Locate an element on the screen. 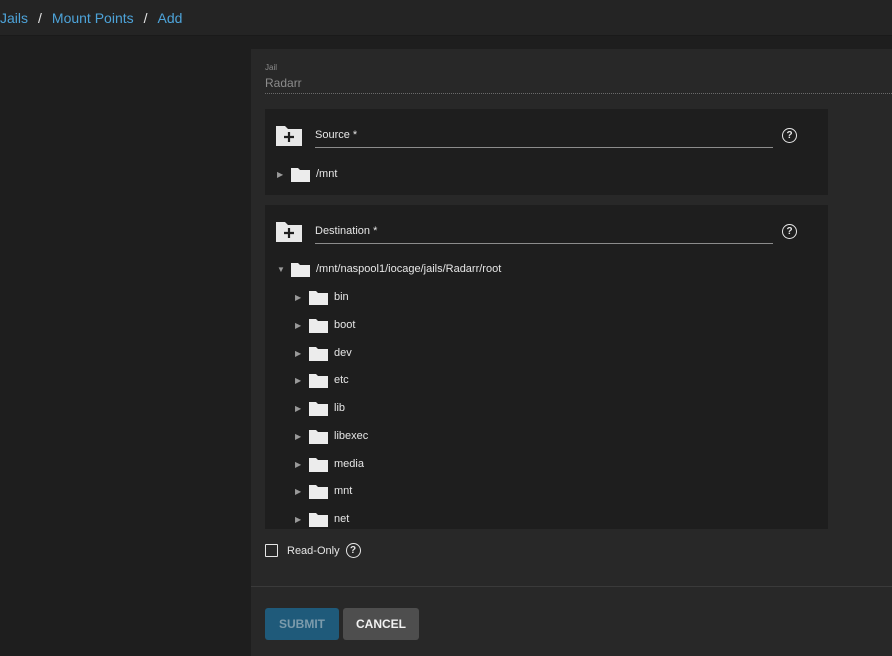  tree-node: ▶ etc is located at coordinates (322, 380).